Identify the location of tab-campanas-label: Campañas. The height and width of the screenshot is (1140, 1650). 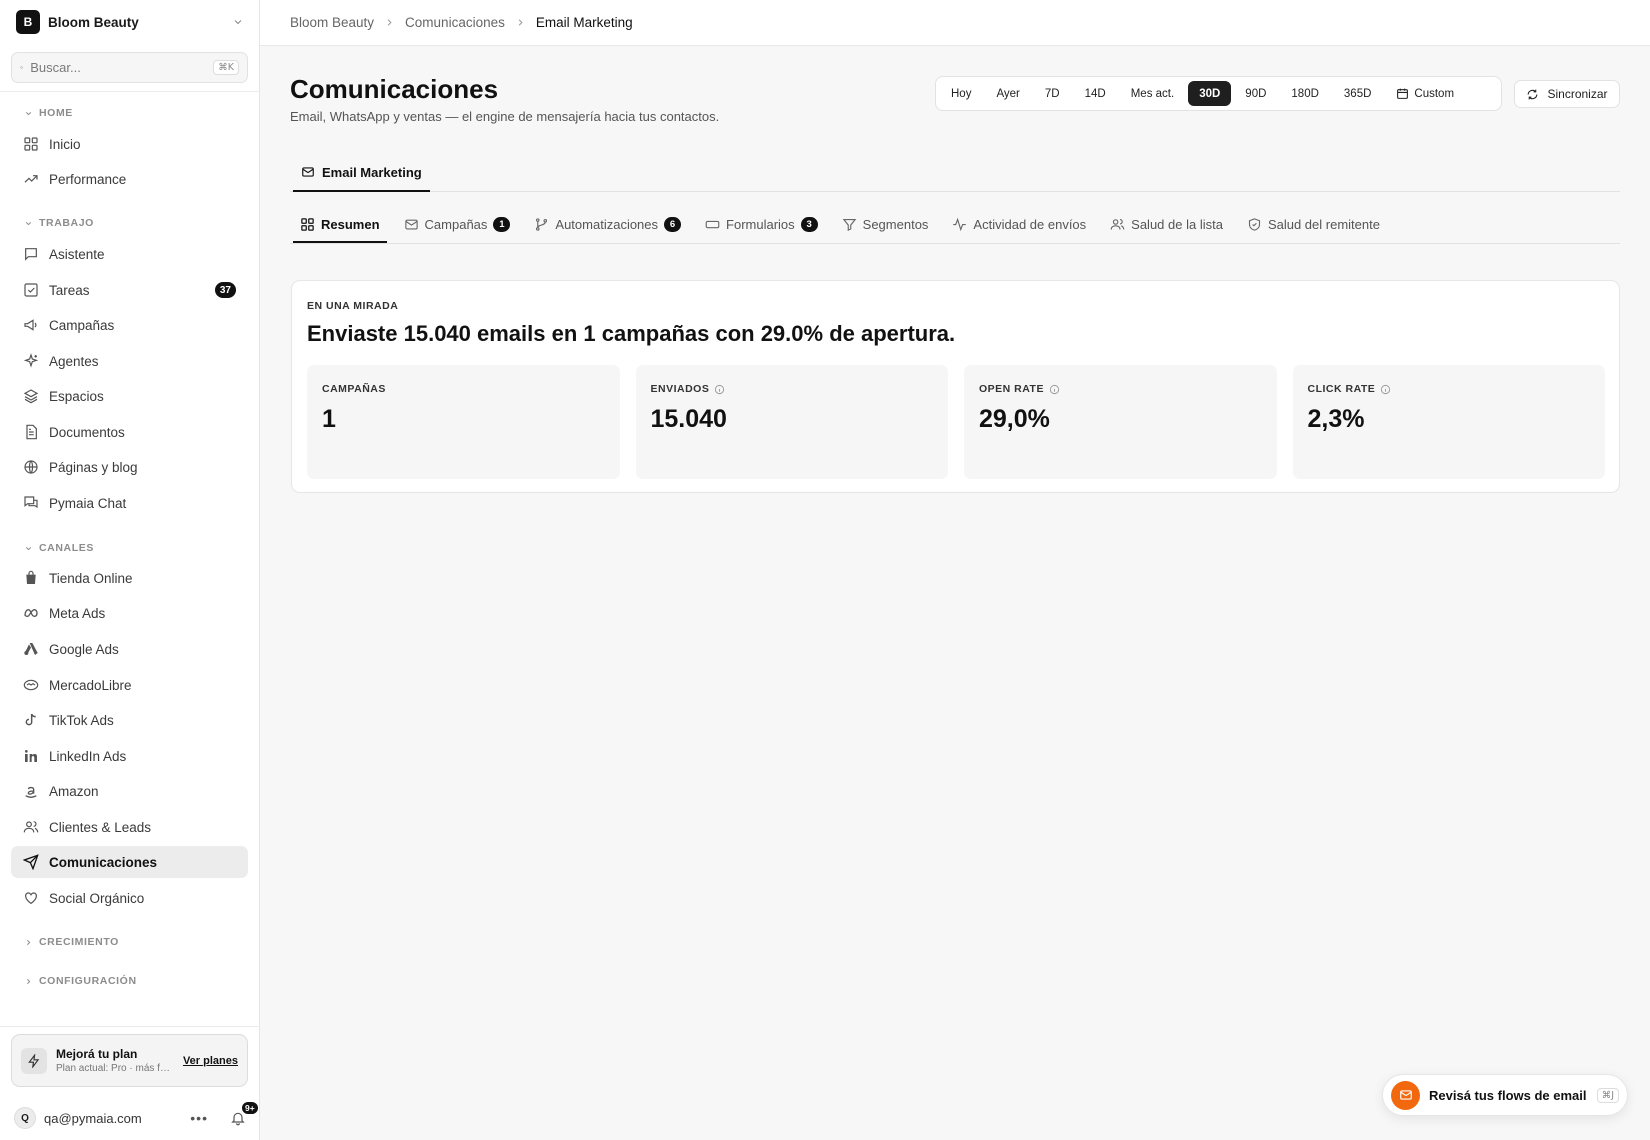
(456, 224).